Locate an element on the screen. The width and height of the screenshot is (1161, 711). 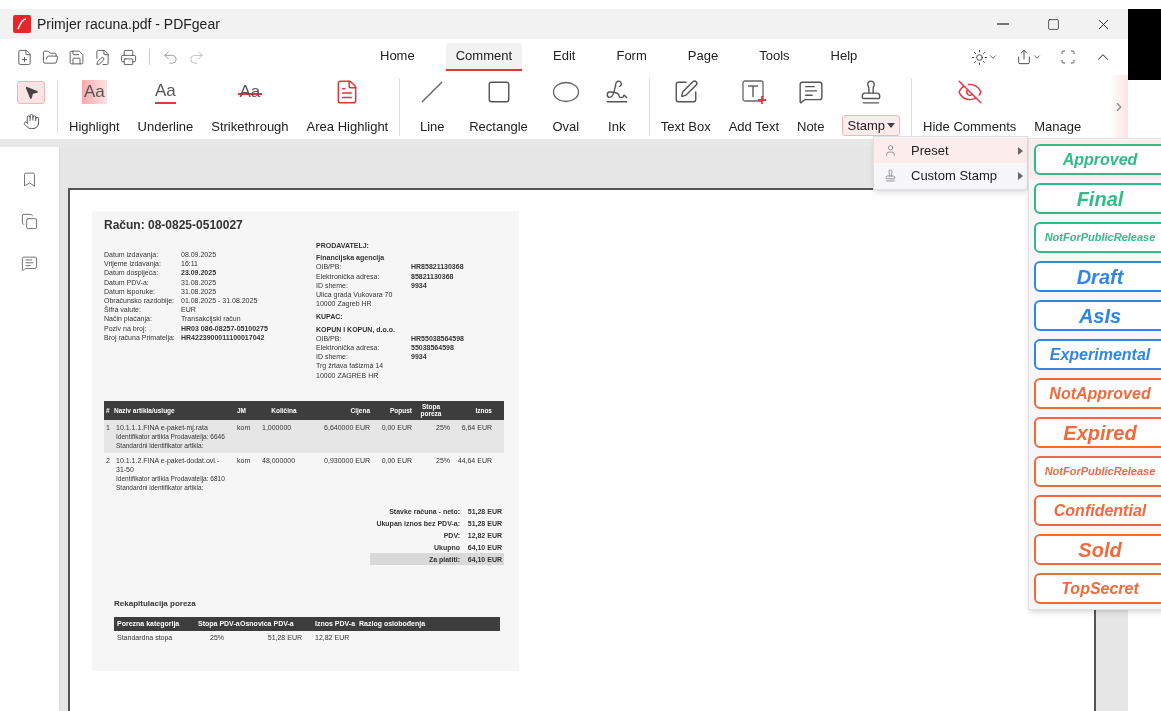
add-text-icon is located at coordinates (753, 92).